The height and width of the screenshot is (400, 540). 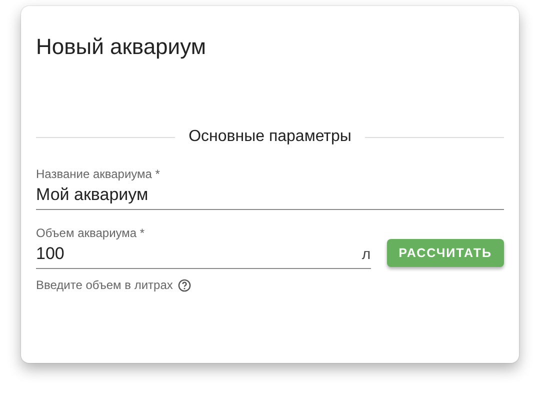 I want to click on input-field: Мой аквариум, so click(x=270, y=195).